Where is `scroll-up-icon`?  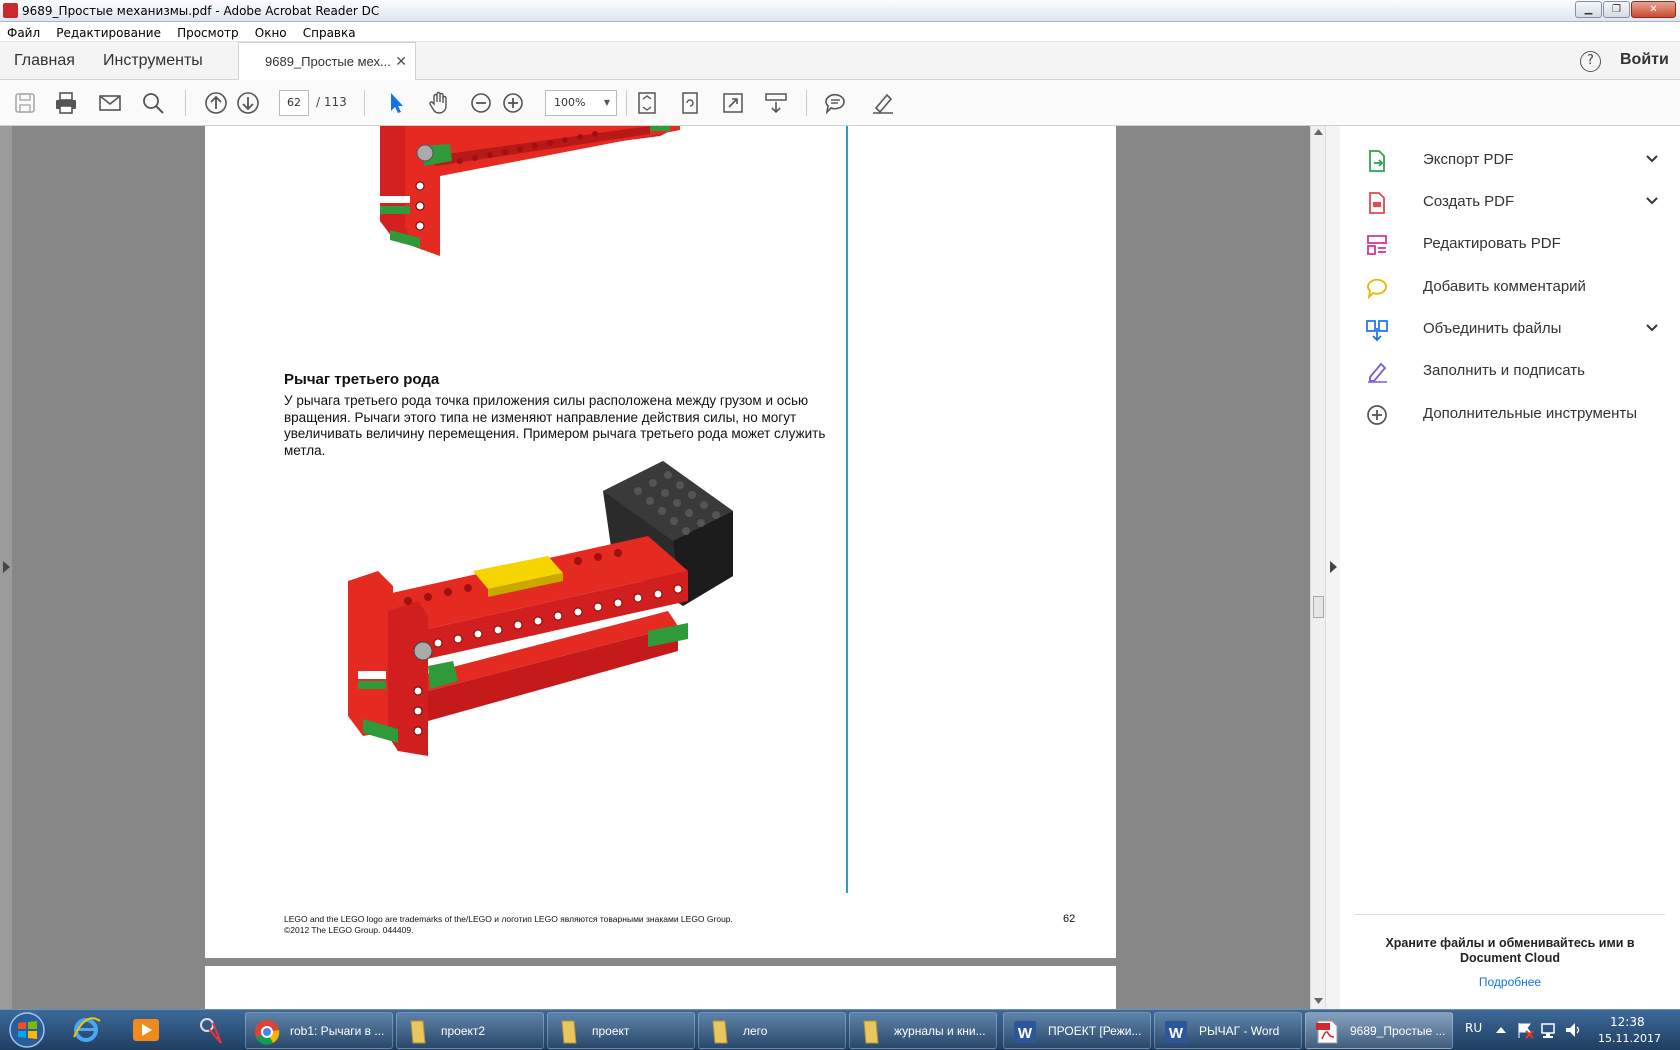
scroll-up-icon is located at coordinates (1318, 132).